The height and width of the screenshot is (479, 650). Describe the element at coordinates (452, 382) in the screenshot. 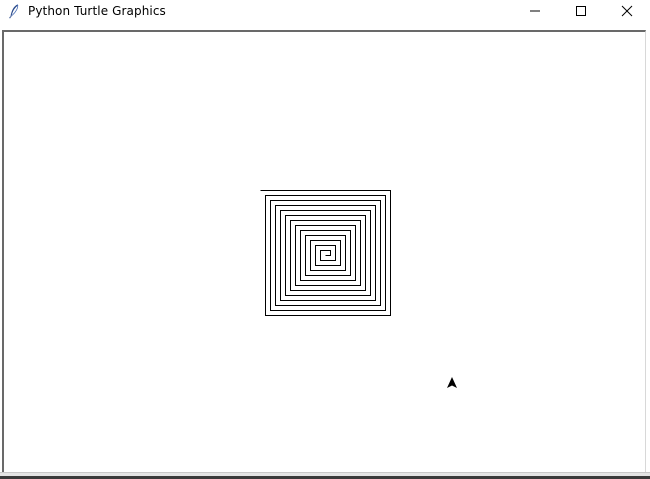

I see `classic-arrow-icon` at that location.